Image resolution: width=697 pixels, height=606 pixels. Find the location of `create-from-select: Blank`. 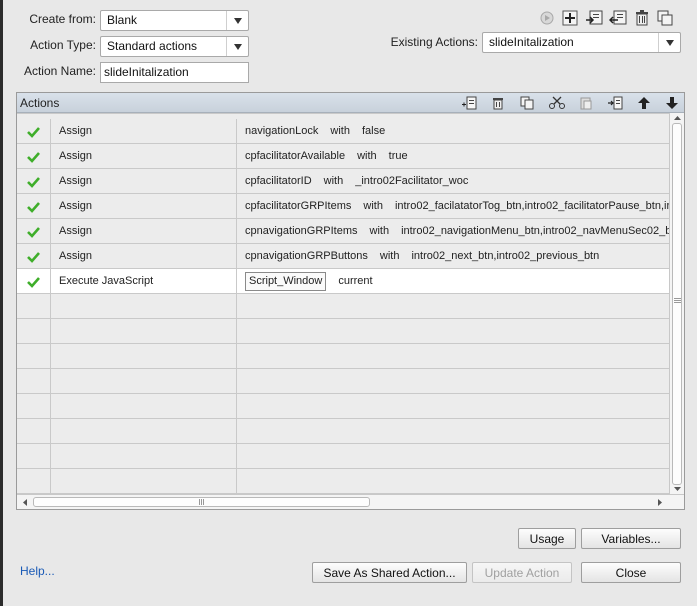

create-from-select: Blank is located at coordinates (174, 20).